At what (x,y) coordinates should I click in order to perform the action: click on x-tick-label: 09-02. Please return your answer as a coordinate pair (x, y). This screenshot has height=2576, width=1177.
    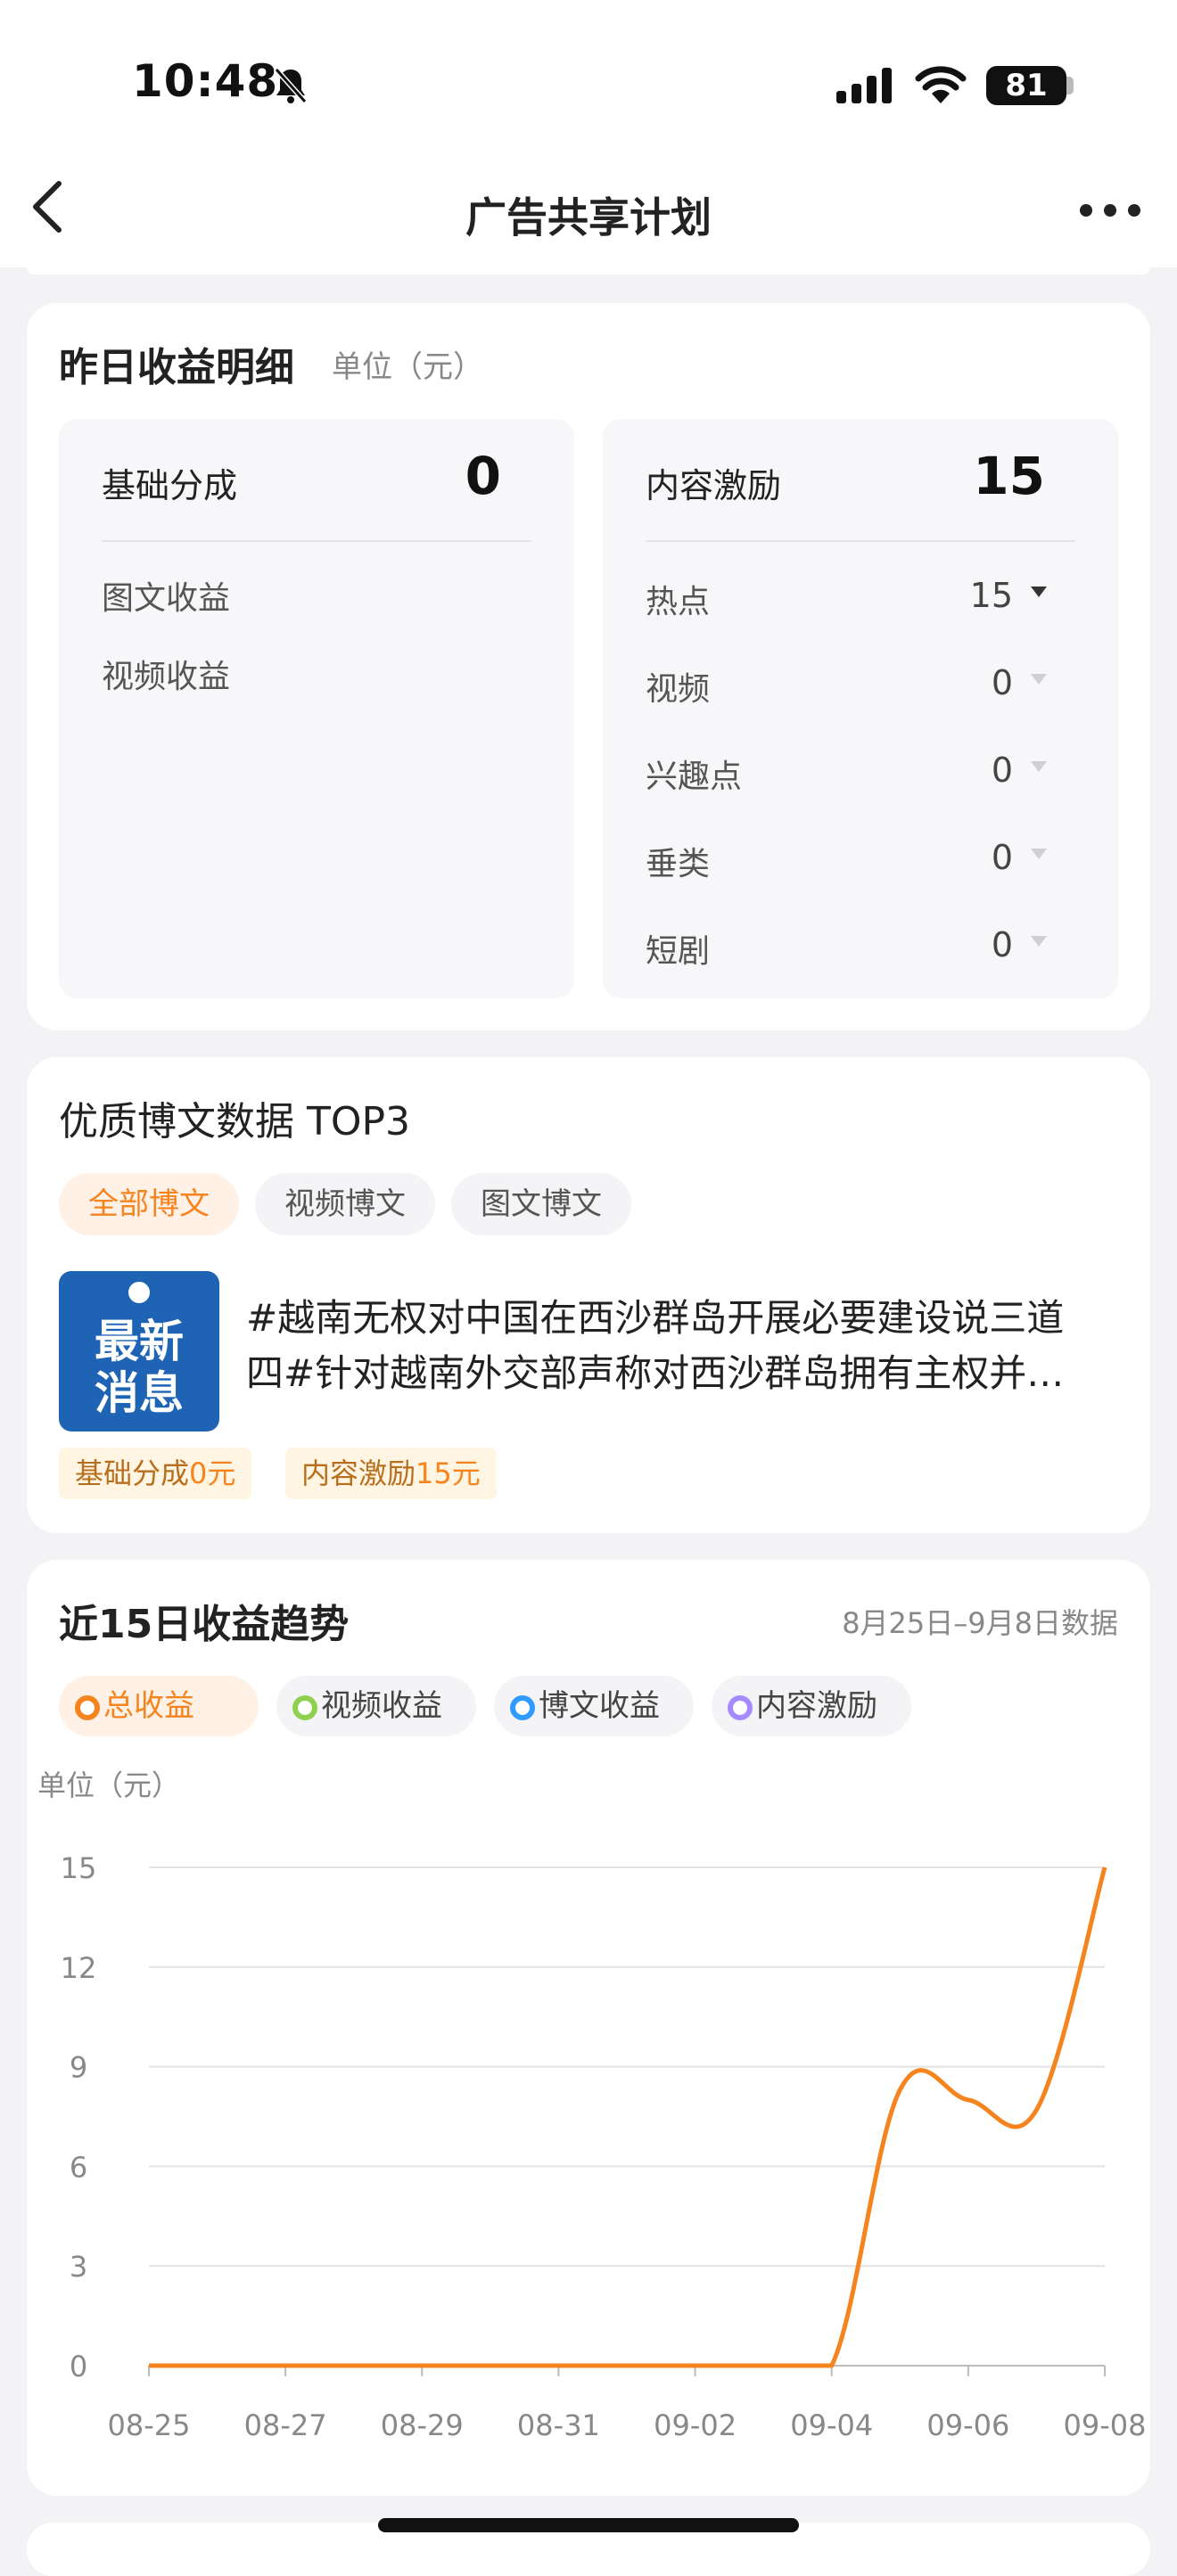
    Looking at the image, I should click on (695, 2425).